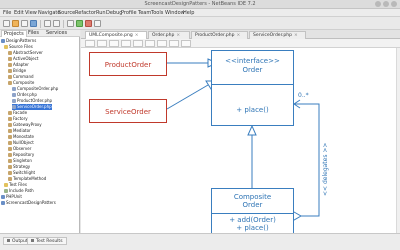 This screenshot has width=400, height=250. What do you see at coordinates (20, 70) in the screenshot?
I see `tree-item-label: Bridge` at bounding box center [20, 70].